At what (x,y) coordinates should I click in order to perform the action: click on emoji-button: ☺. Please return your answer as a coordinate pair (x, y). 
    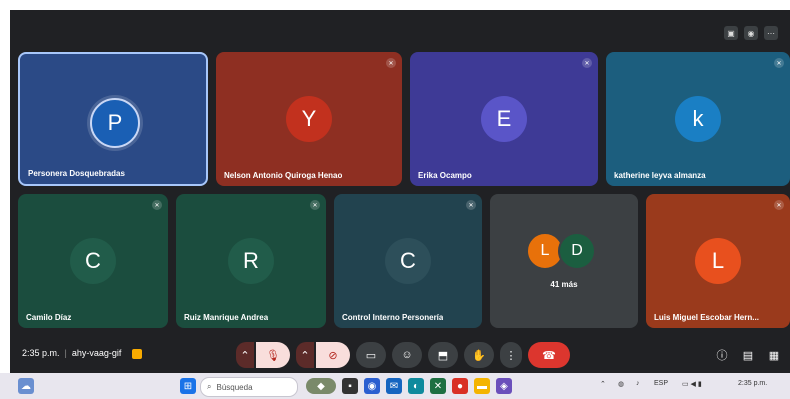
    Looking at the image, I should click on (407, 355).